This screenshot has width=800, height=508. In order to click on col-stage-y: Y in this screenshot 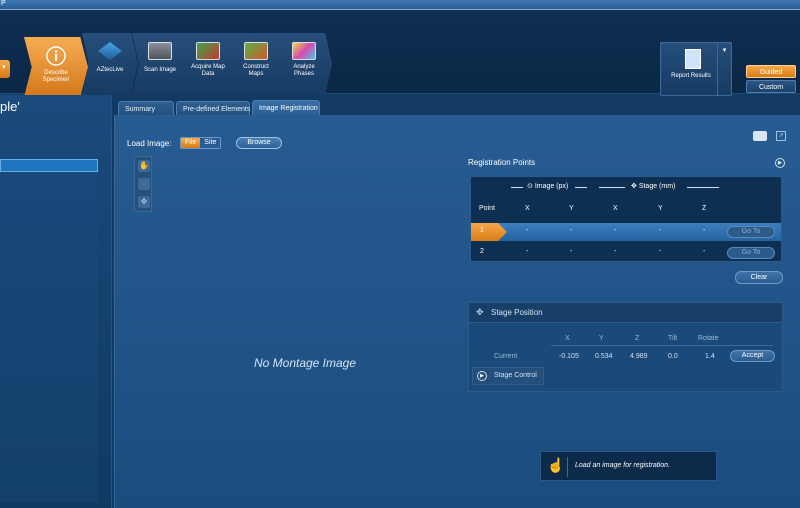, I will do `click(660, 208)`.